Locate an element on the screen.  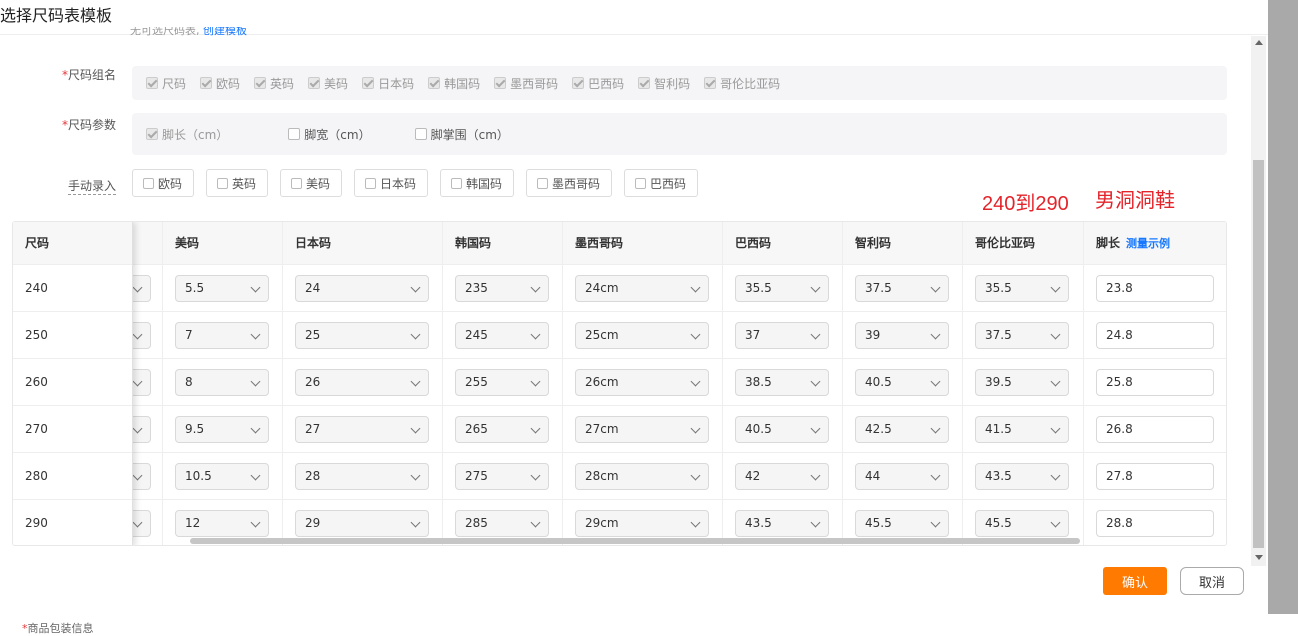
table-header: 美码 日本码 韩国码 墨西哥码 巴西码 智利码 哥伦比亚码 脚长 测量示例 is located at coordinates (619, 243).